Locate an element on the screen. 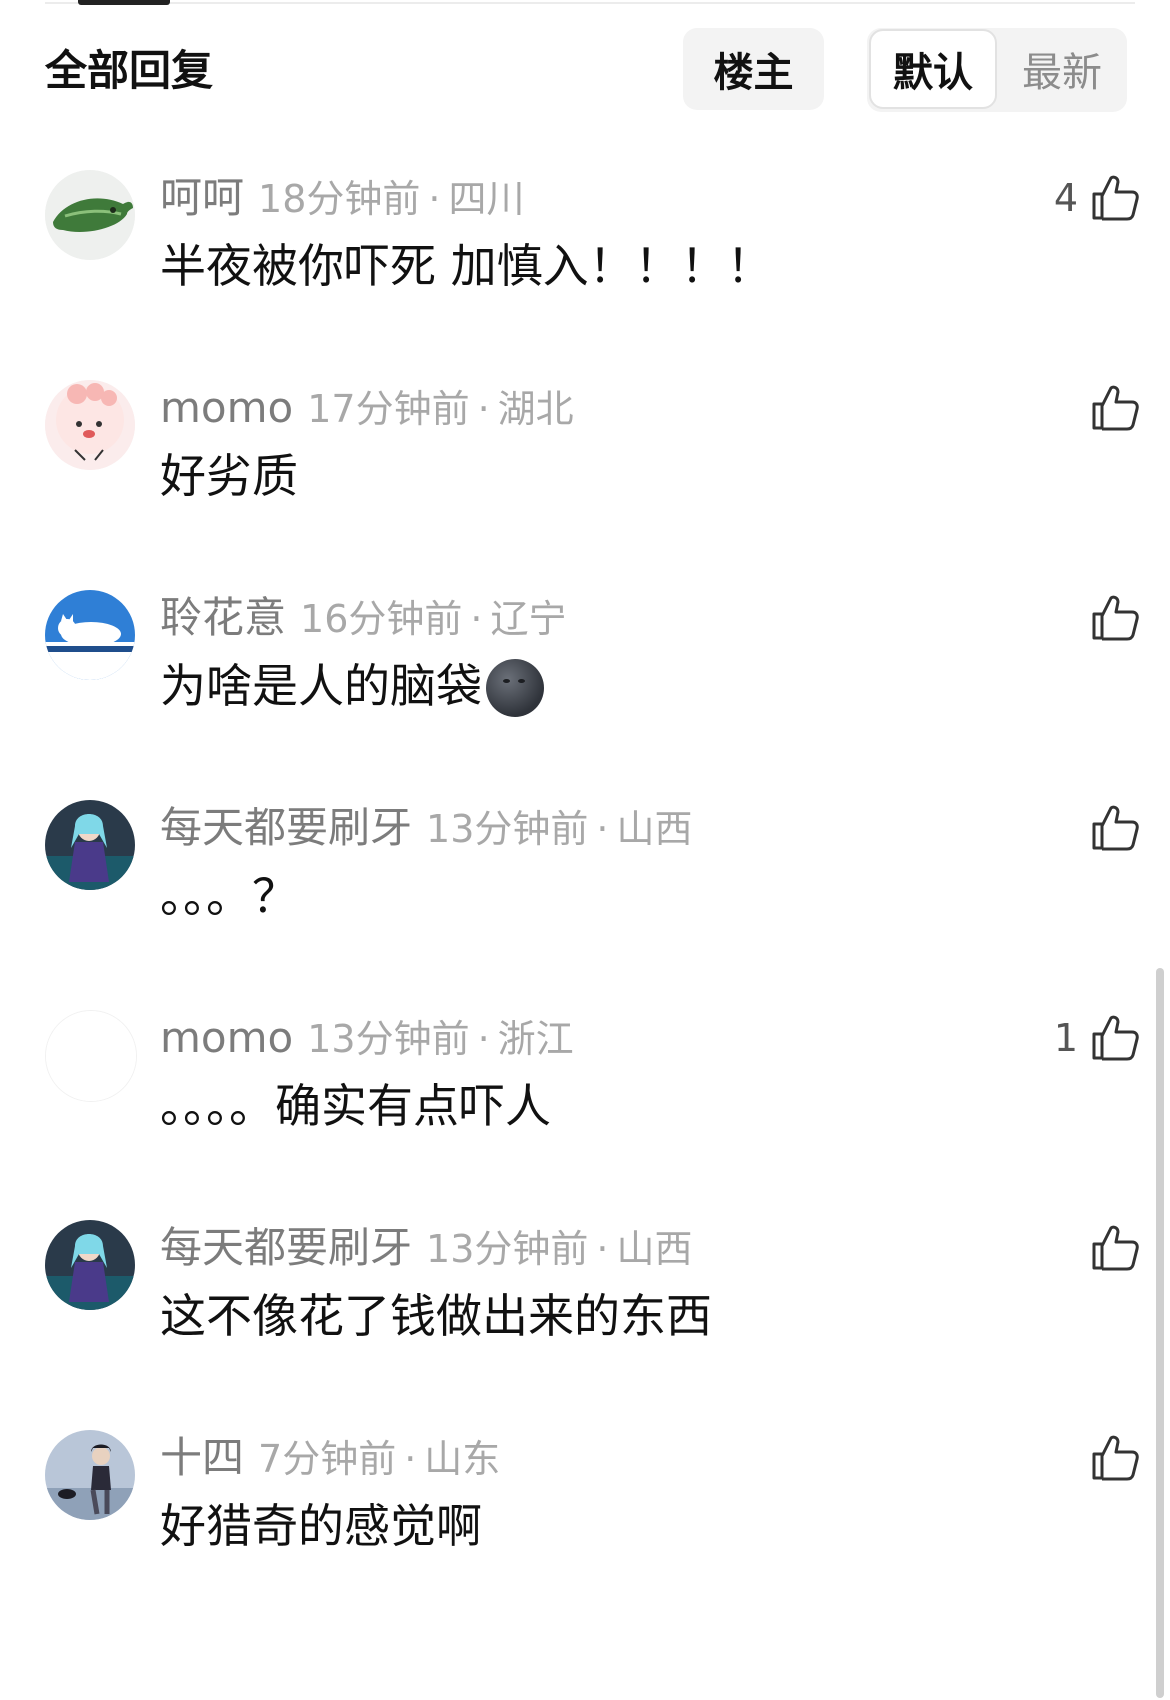 This screenshot has width=1170, height=1700. comment-time: 18分钟前 is located at coordinates (339, 199).